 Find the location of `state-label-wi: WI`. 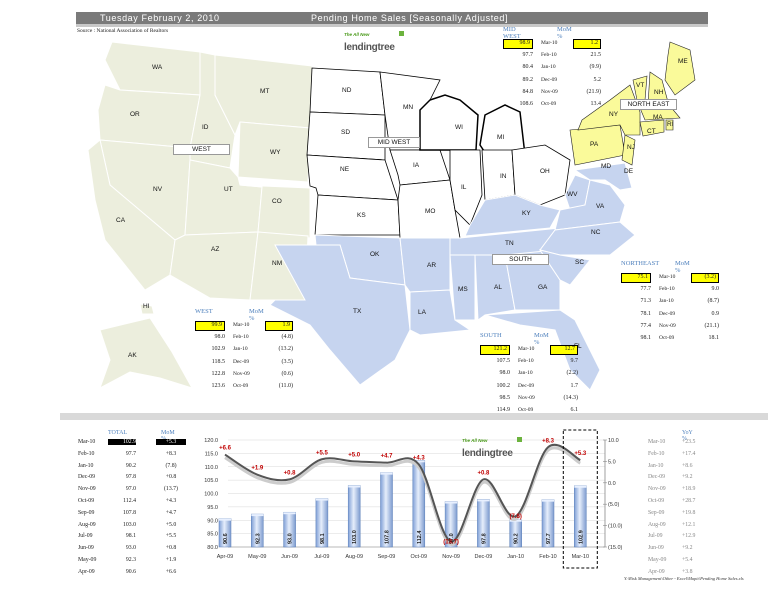

state-label-wi: WI is located at coordinates (459, 127).